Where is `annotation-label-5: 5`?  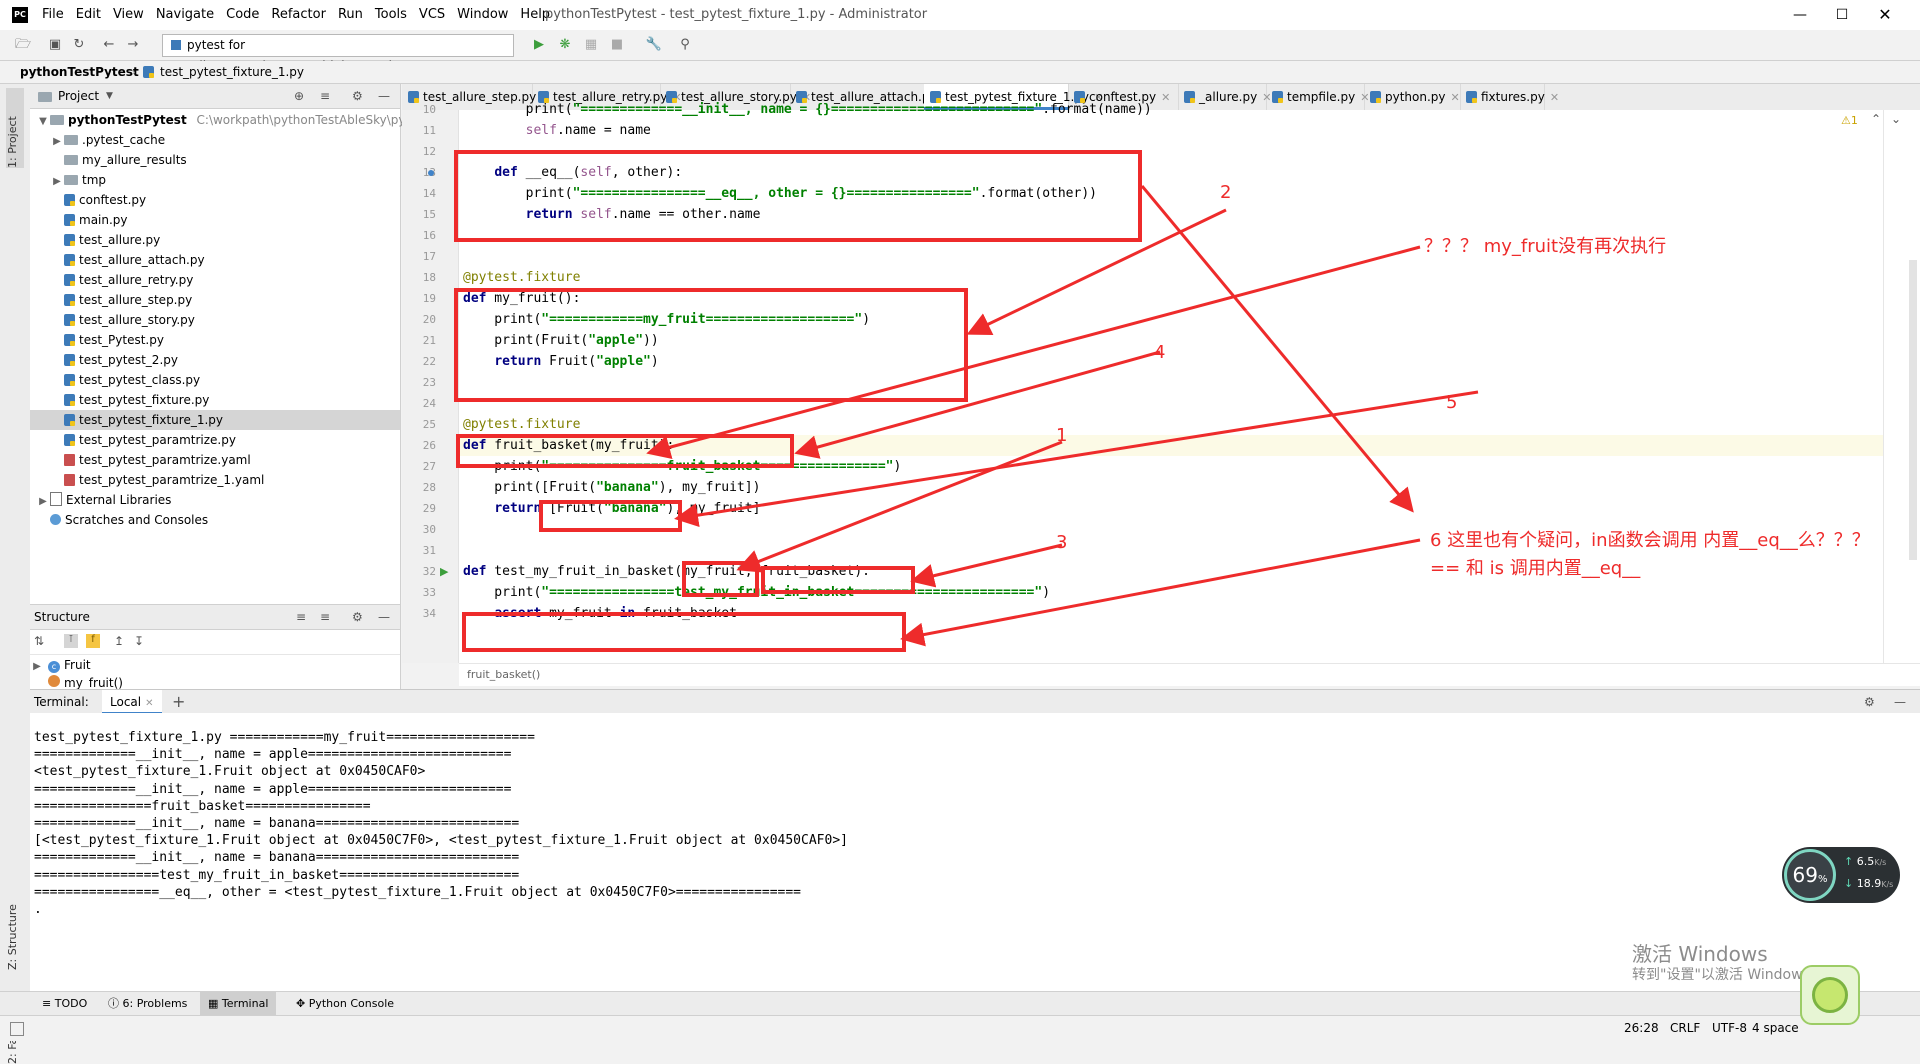 annotation-label-5: 5 is located at coordinates (1452, 402).